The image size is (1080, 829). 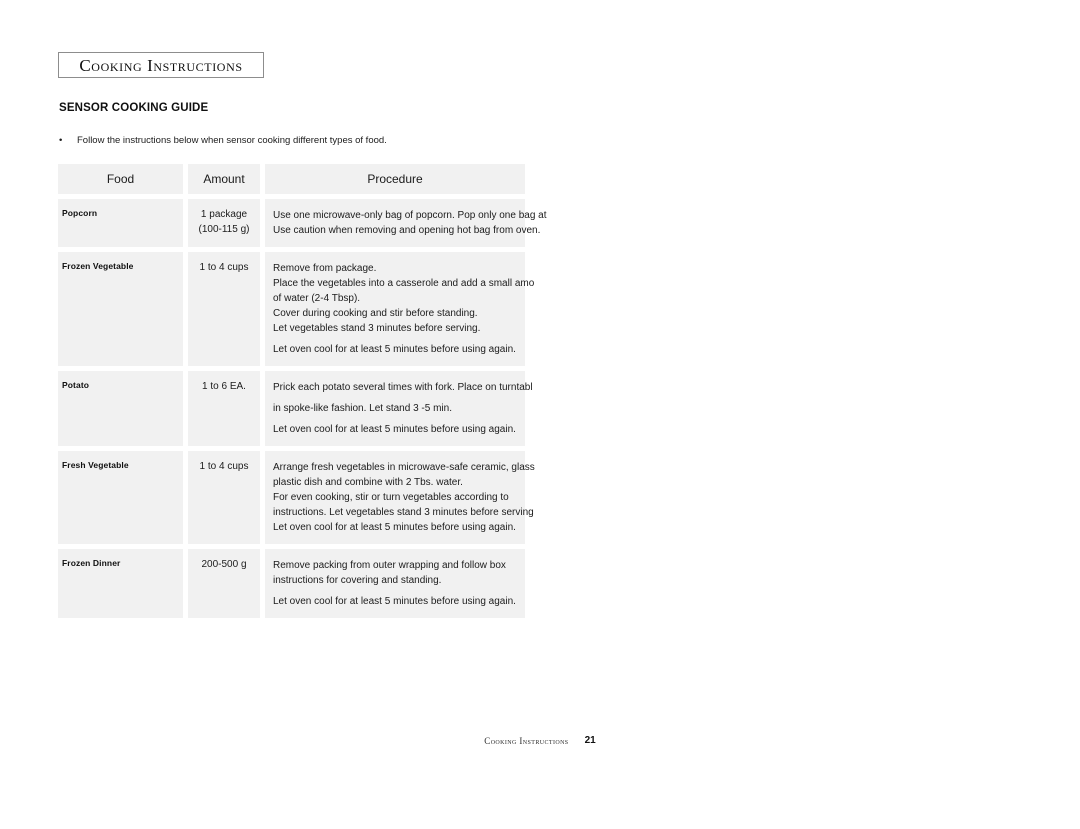 What do you see at coordinates (95, 465) in the screenshot?
I see `food-label: Fresh Vegetable` at bounding box center [95, 465].